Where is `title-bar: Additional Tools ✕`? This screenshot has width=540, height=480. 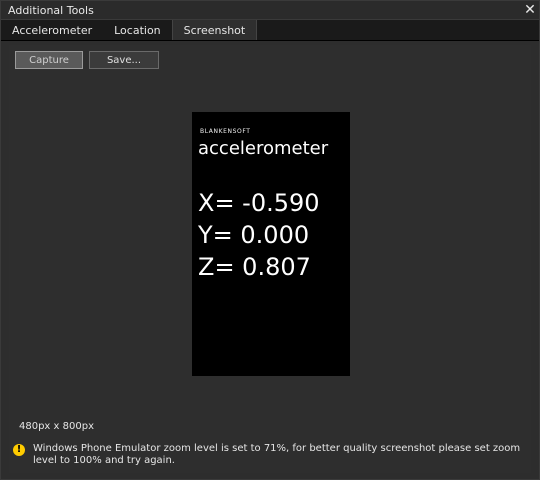 title-bar: Additional Tools ✕ is located at coordinates (270, 10).